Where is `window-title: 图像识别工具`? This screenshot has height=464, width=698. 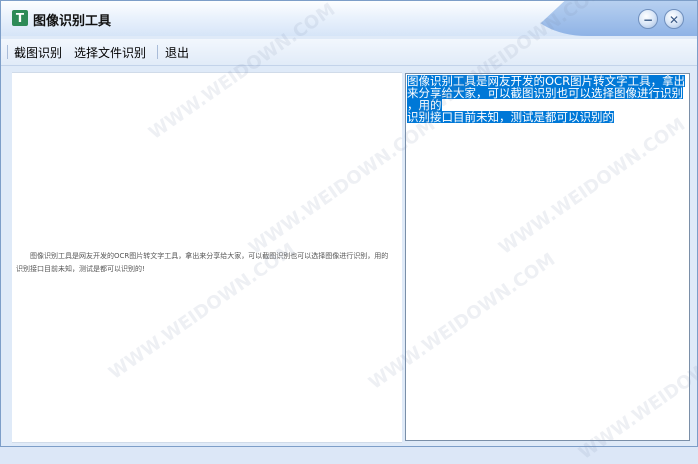
window-title: 图像识别工具 is located at coordinates (72, 21).